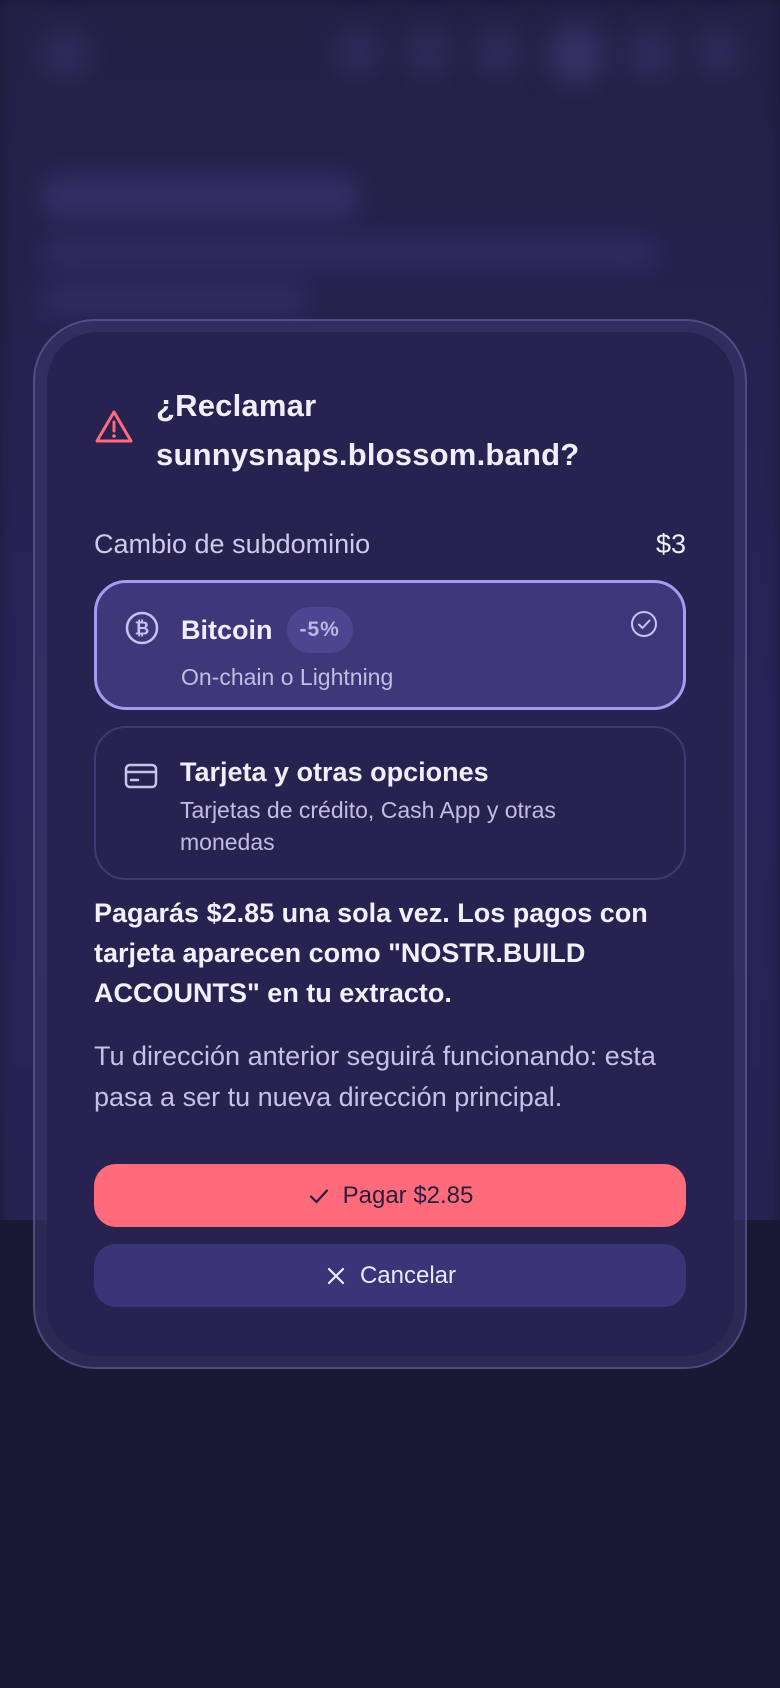 The width and height of the screenshot is (780, 1688). I want to click on dialog-header: ¿Reclamar sunnysnaps.blossom.band?, so click(394, 430).